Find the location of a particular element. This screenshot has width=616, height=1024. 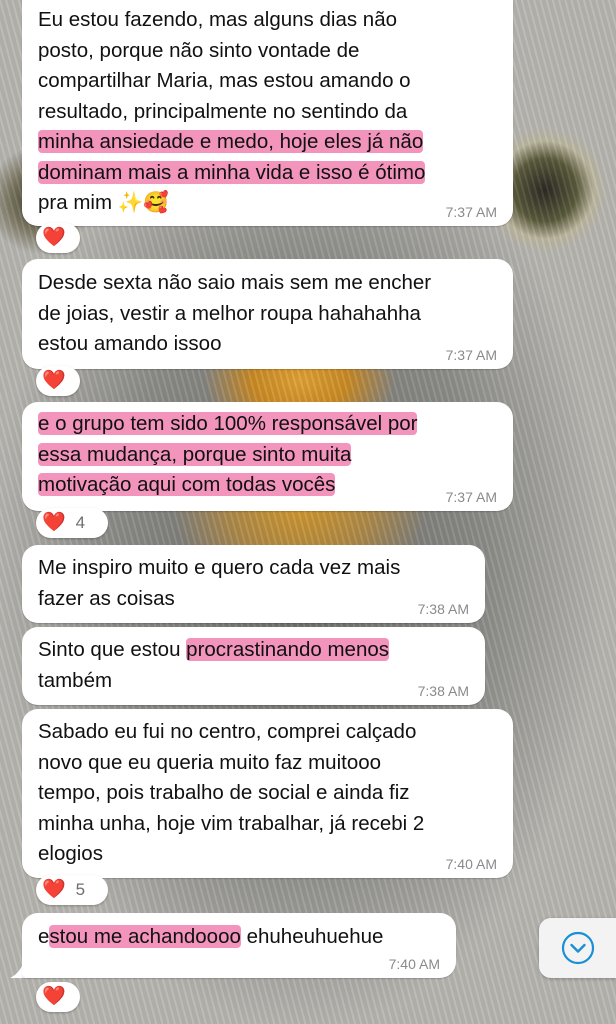

message-line: elogios is located at coordinates (70, 853).